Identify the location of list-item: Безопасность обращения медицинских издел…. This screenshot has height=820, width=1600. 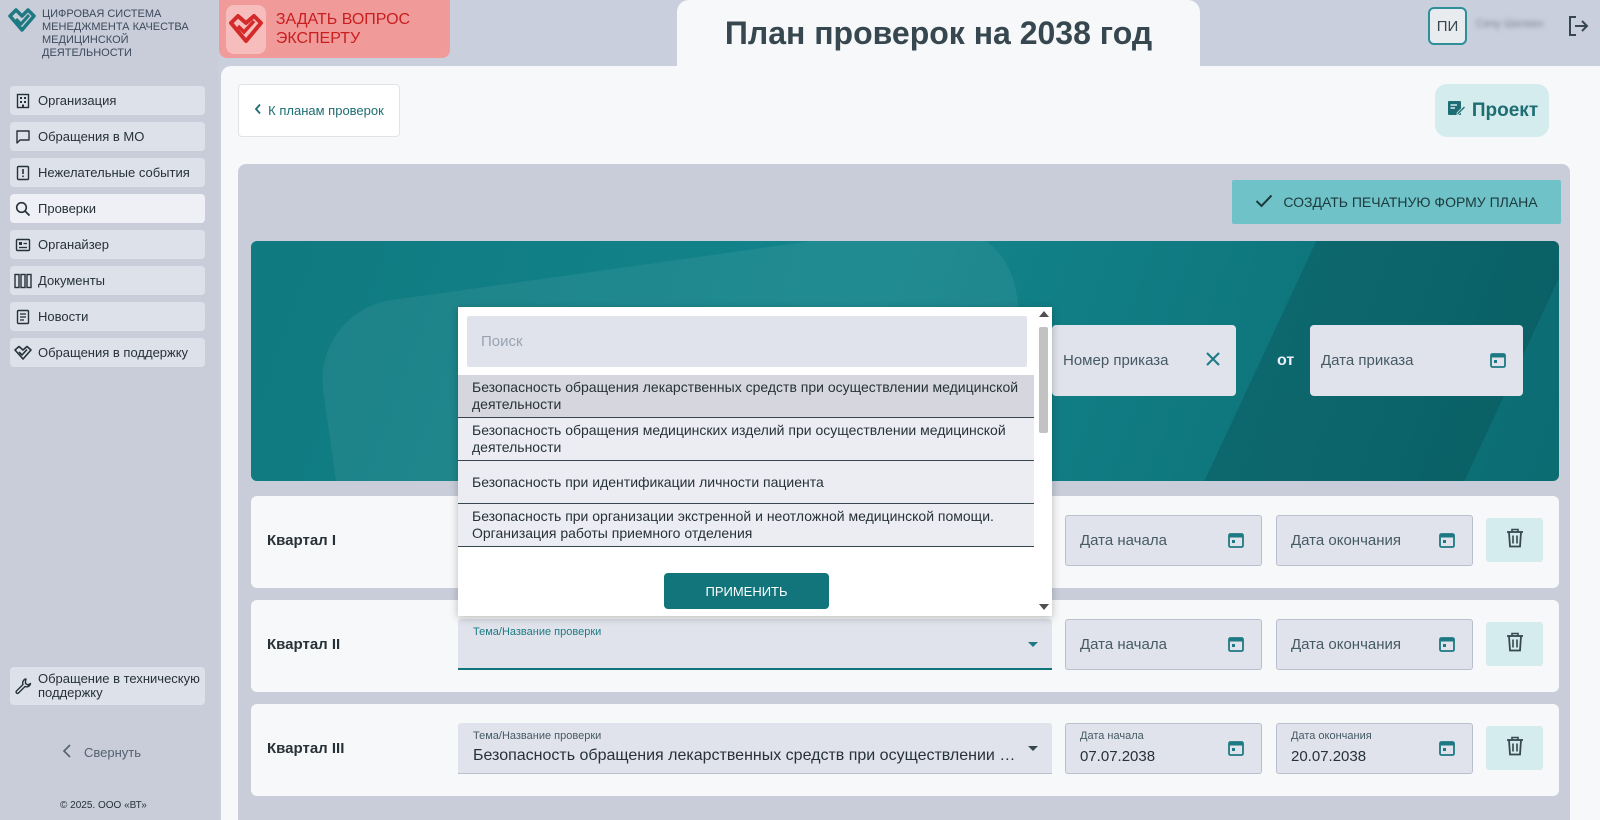
(746, 439).